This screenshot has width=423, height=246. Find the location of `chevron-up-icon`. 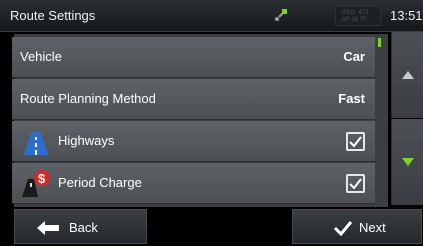

chevron-up-icon is located at coordinates (408, 75).